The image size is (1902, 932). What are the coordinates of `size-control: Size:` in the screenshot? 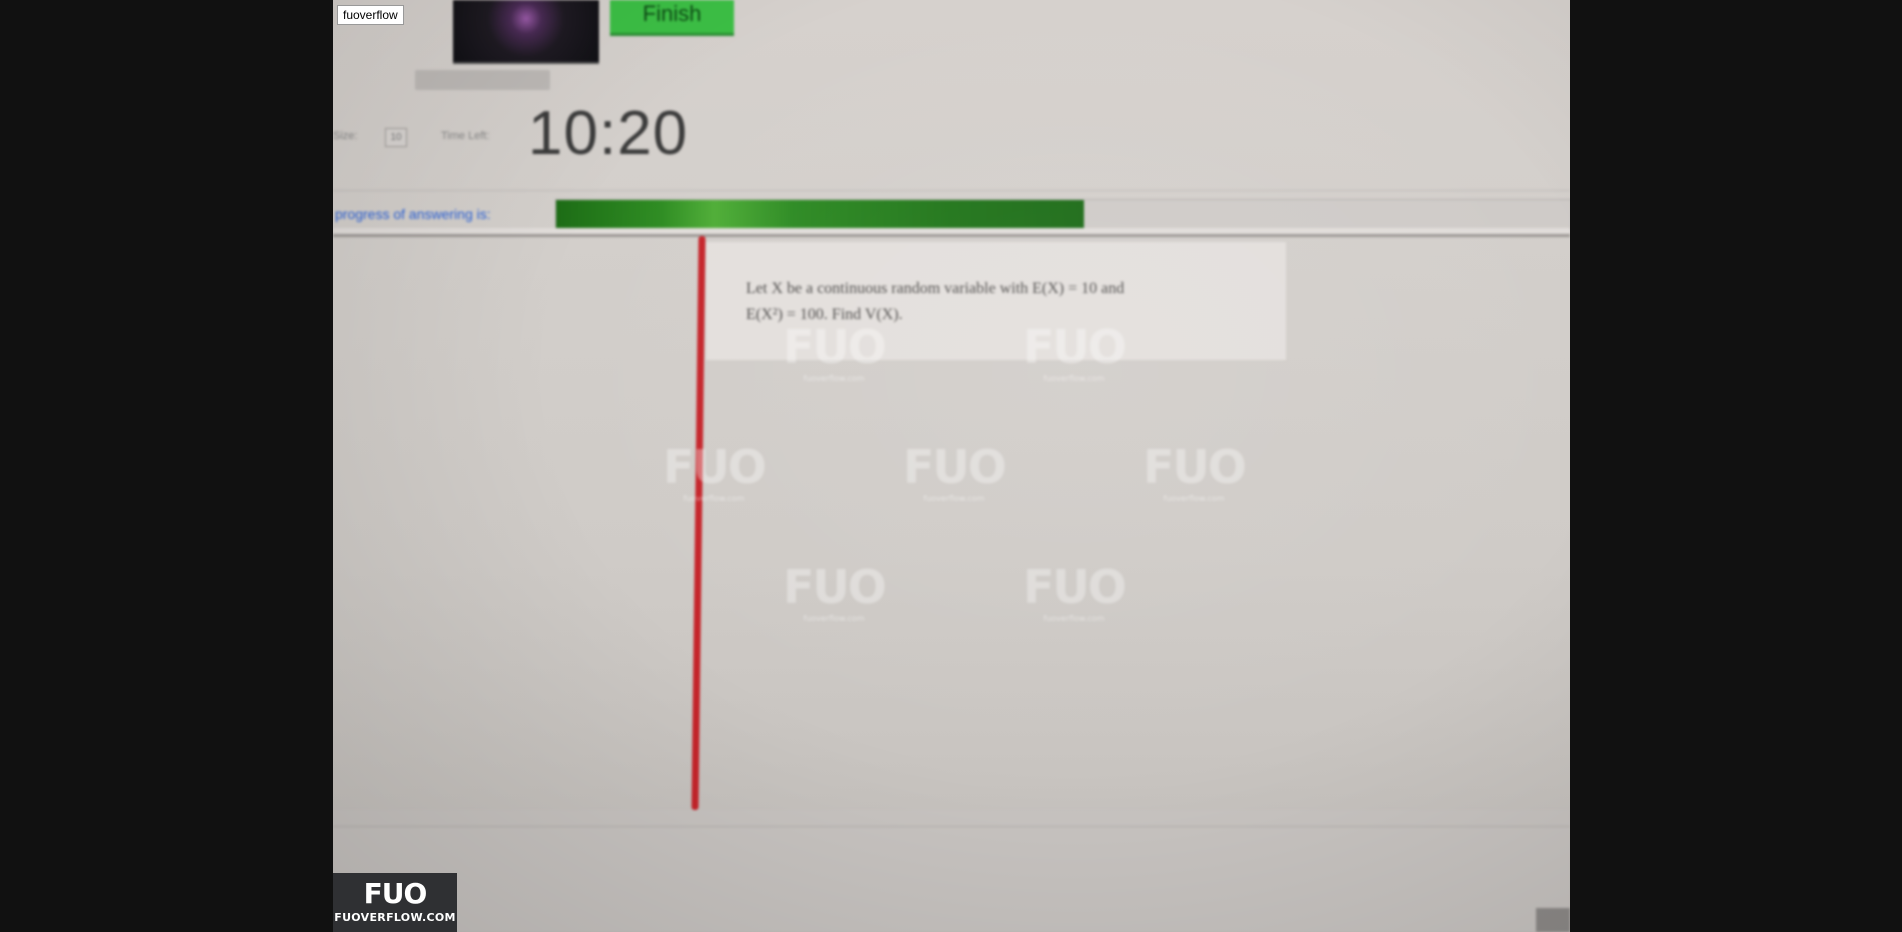 It's located at (345, 136).